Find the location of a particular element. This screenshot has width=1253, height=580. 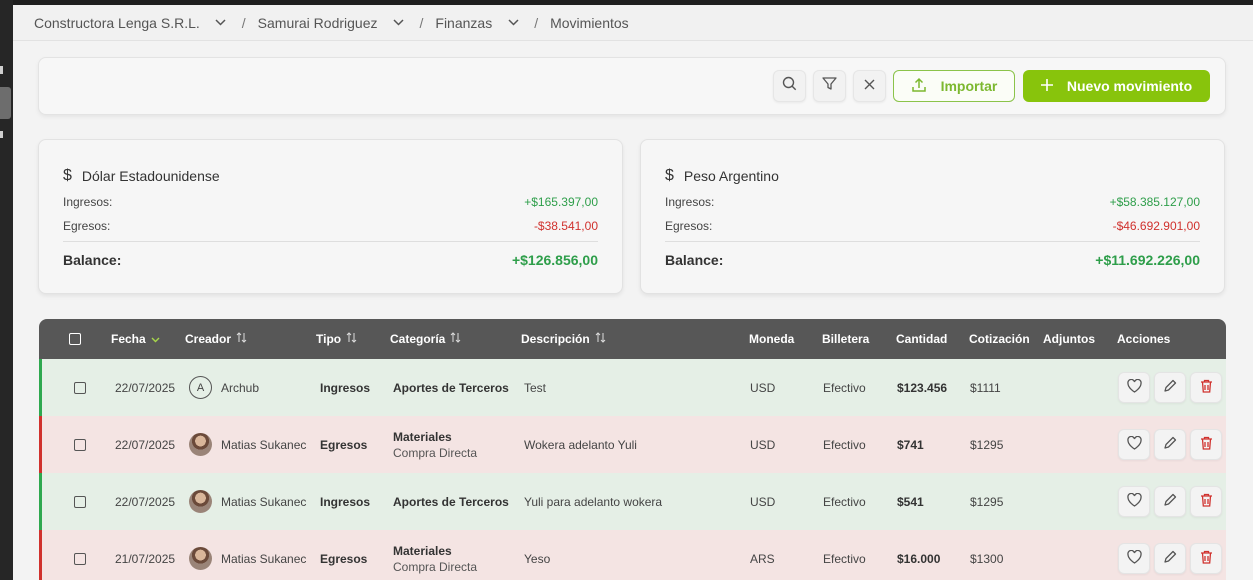

expense-row: Egresos: -$46.692.901,00 is located at coordinates (932, 226).